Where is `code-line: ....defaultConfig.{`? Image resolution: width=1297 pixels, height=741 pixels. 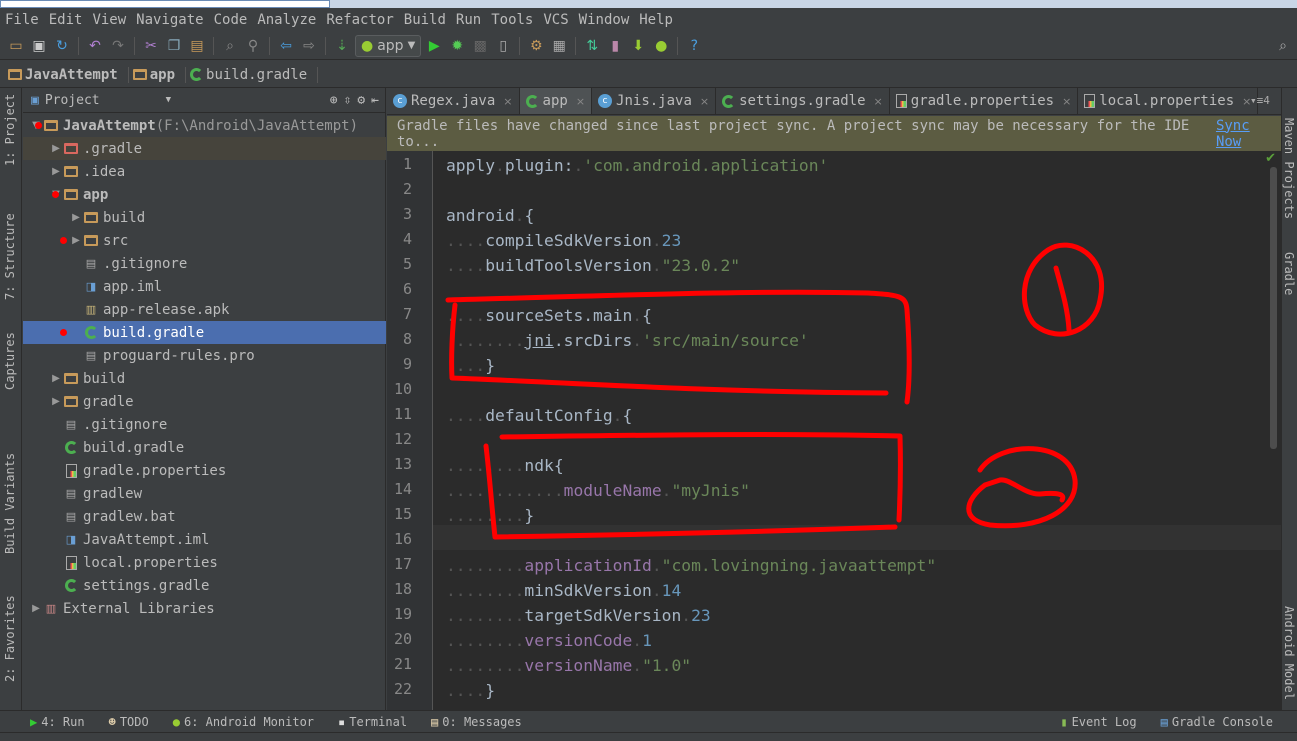
code-line: ....defaultConfig.{ is located at coordinates (539, 415).